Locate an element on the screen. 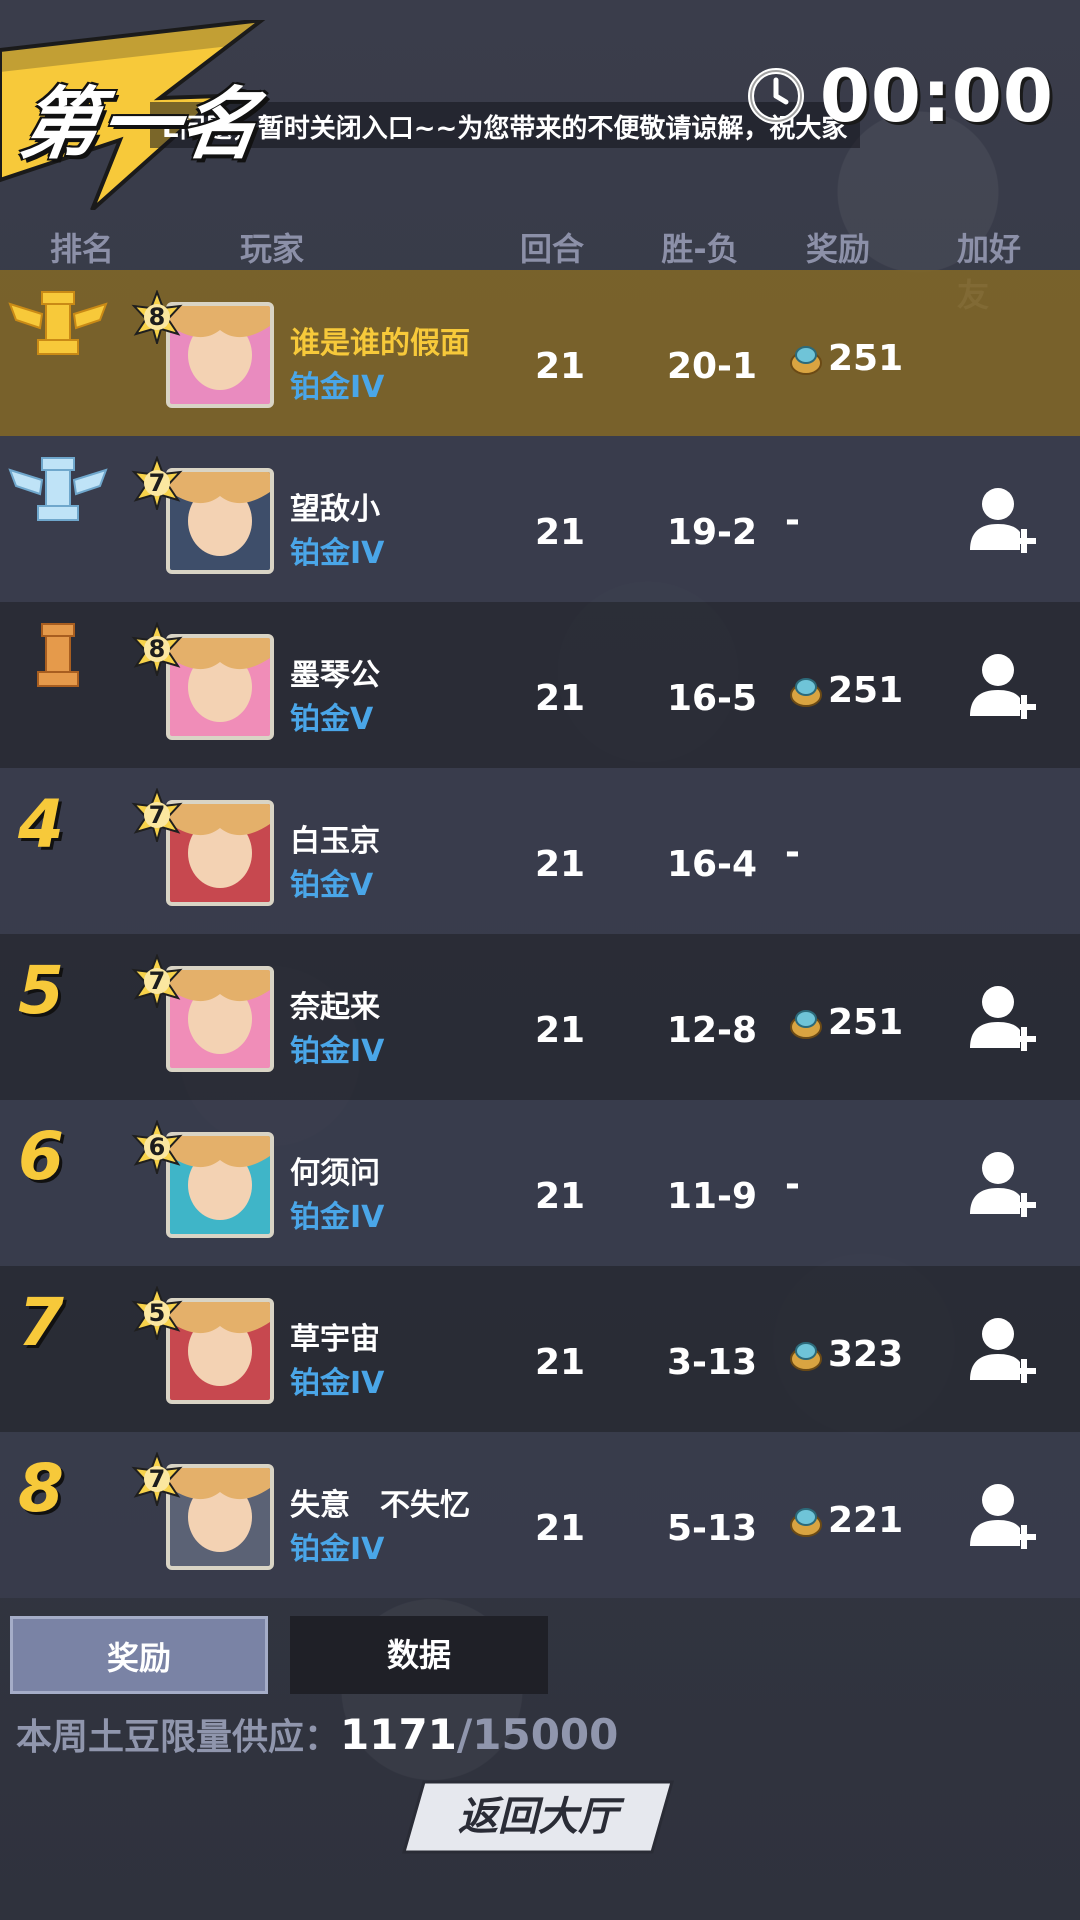 This screenshot has height=1920, width=1080. rank-cell: 5 is located at coordinates (55, 1017).